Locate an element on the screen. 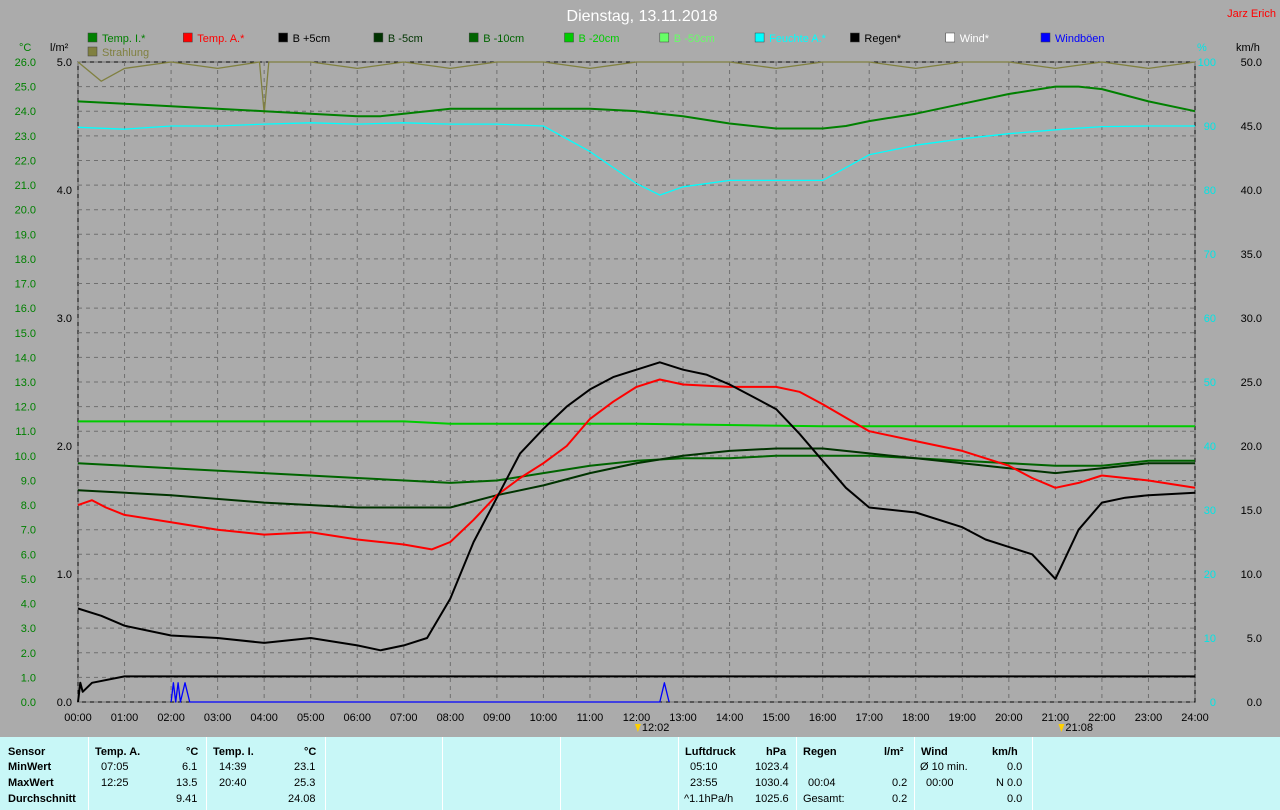 This screenshot has height=810, width=1280. legend-label: Temp. I.* is located at coordinates (124, 39).